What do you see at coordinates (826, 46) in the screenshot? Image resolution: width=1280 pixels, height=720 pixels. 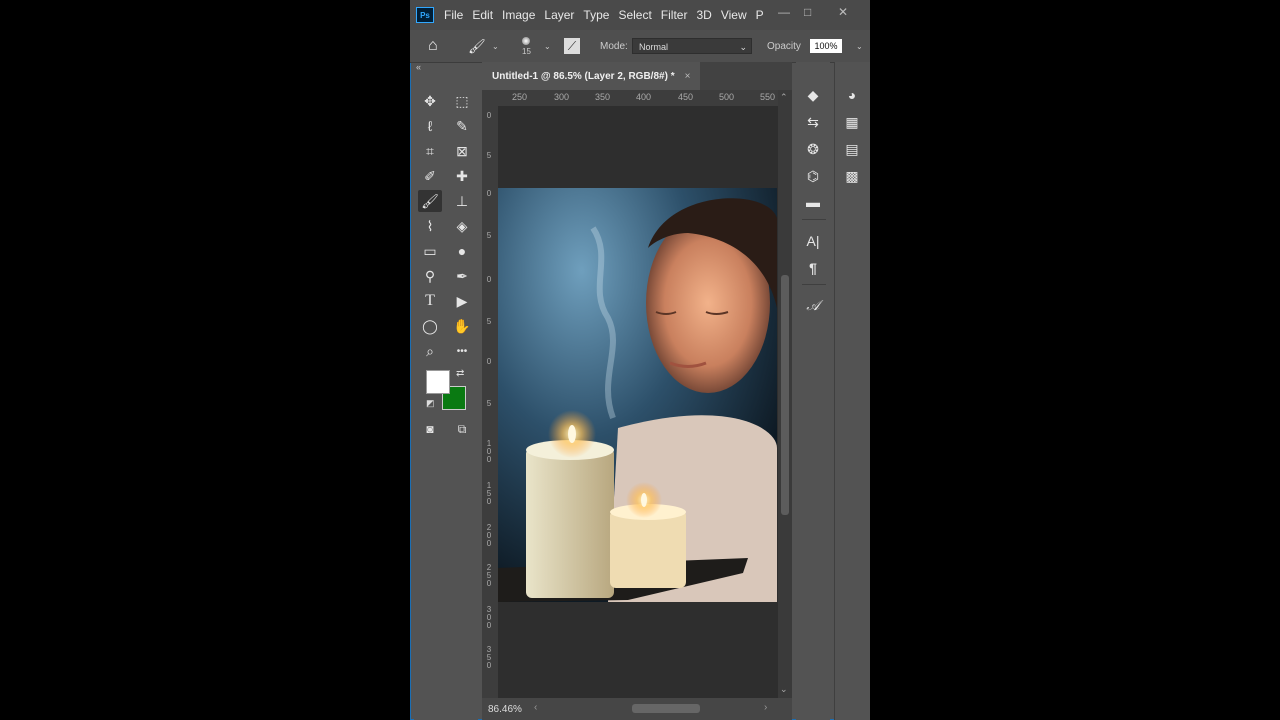 I see `opacity-input: 100%` at bounding box center [826, 46].